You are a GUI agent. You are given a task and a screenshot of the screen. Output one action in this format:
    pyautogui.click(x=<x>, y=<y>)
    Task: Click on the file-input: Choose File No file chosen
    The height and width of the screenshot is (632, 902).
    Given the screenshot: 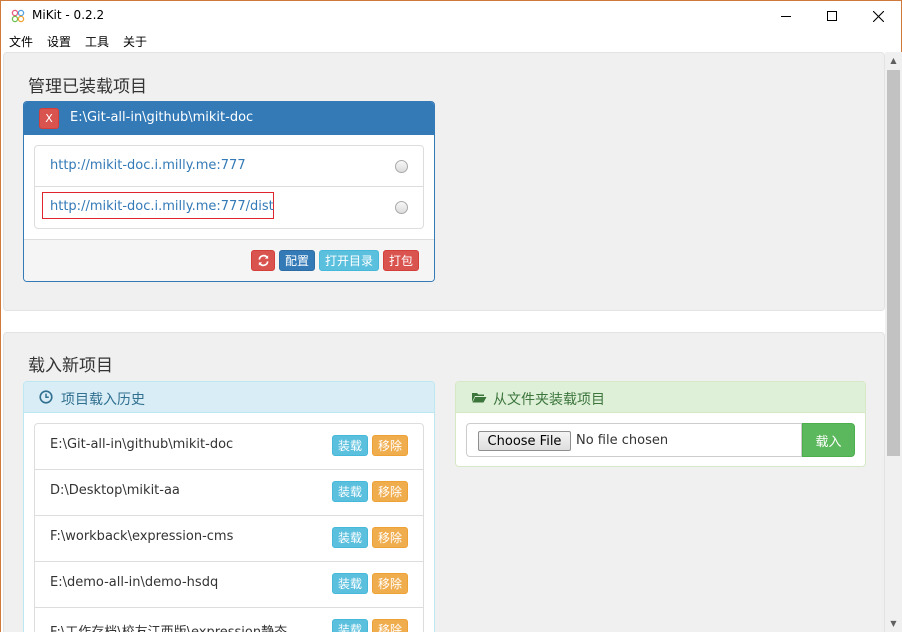 What is the action you would take?
    pyautogui.click(x=634, y=440)
    